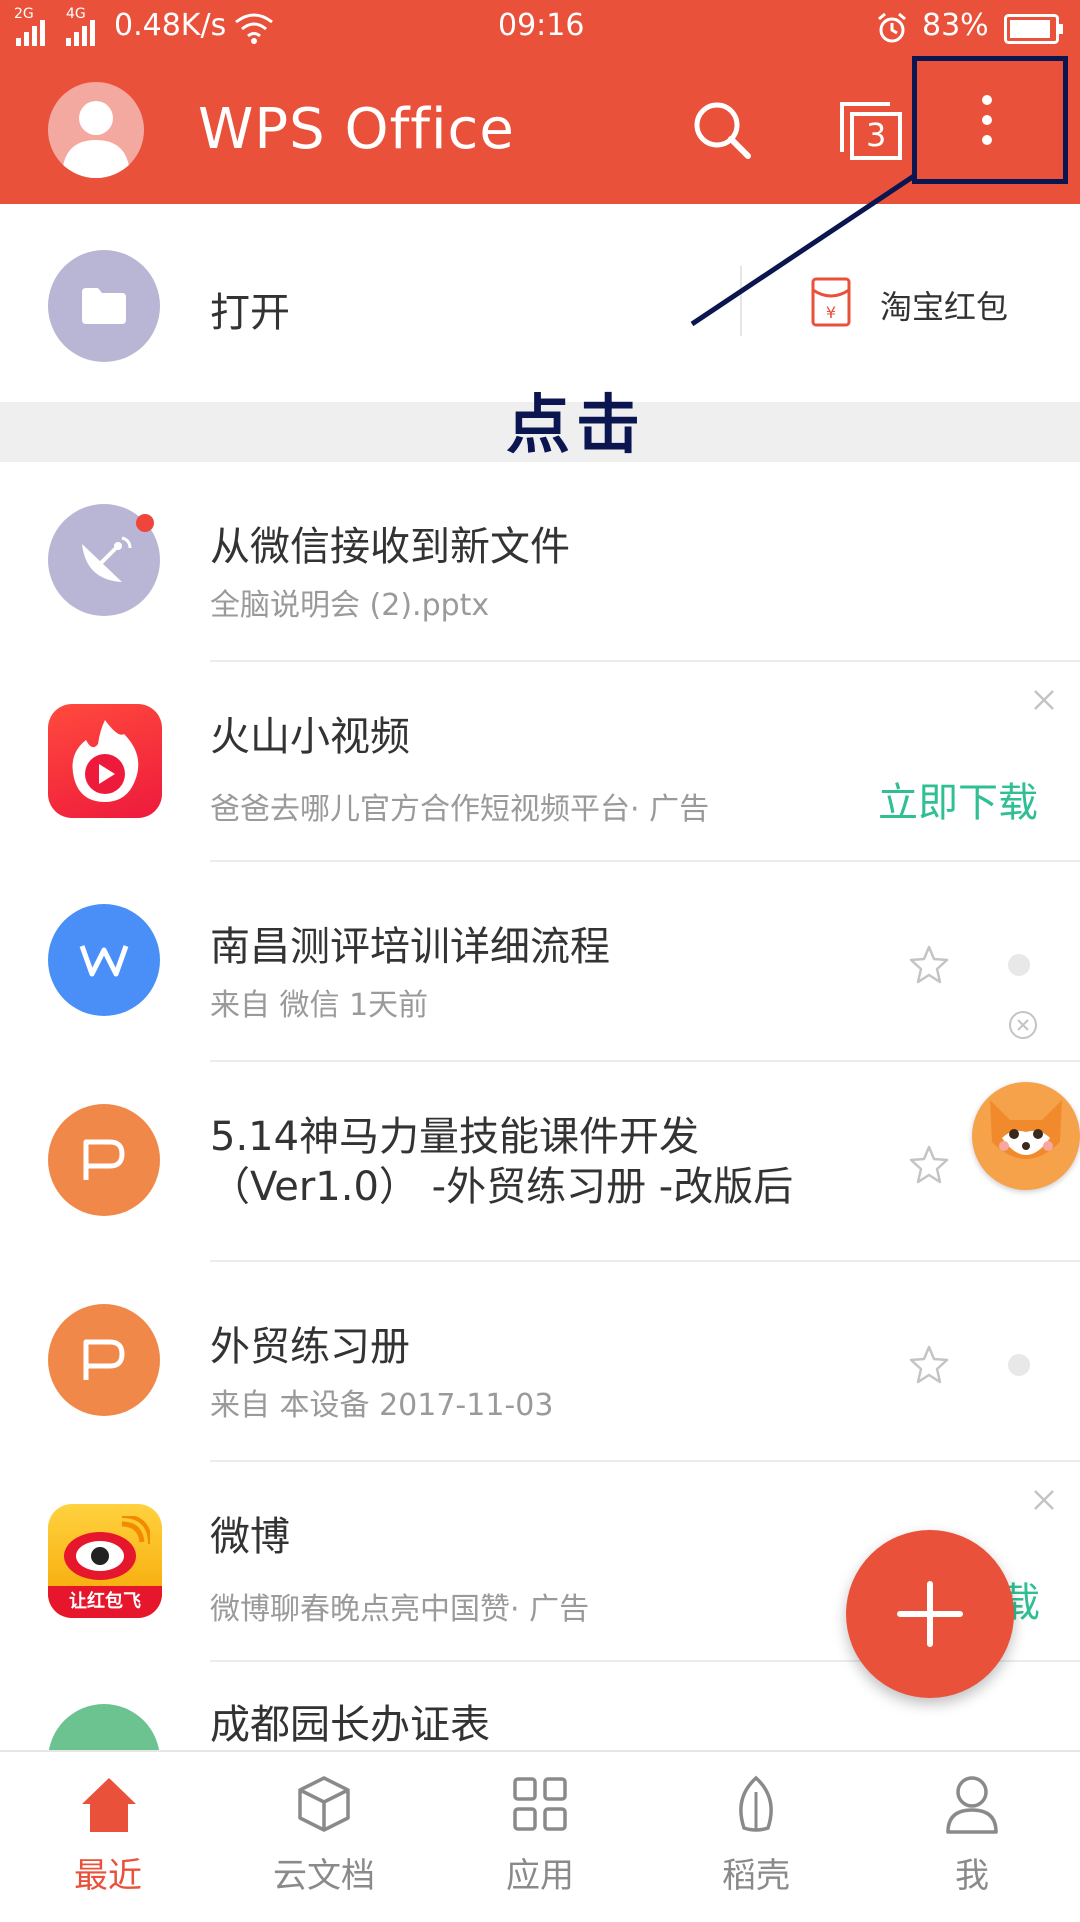 This screenshot has height=1922, width=1080. I want to click on list-item: 5.14神马力量技能课件开发 （Ver1.0） -外贸练习册 -改版后, so click(540, 1161).